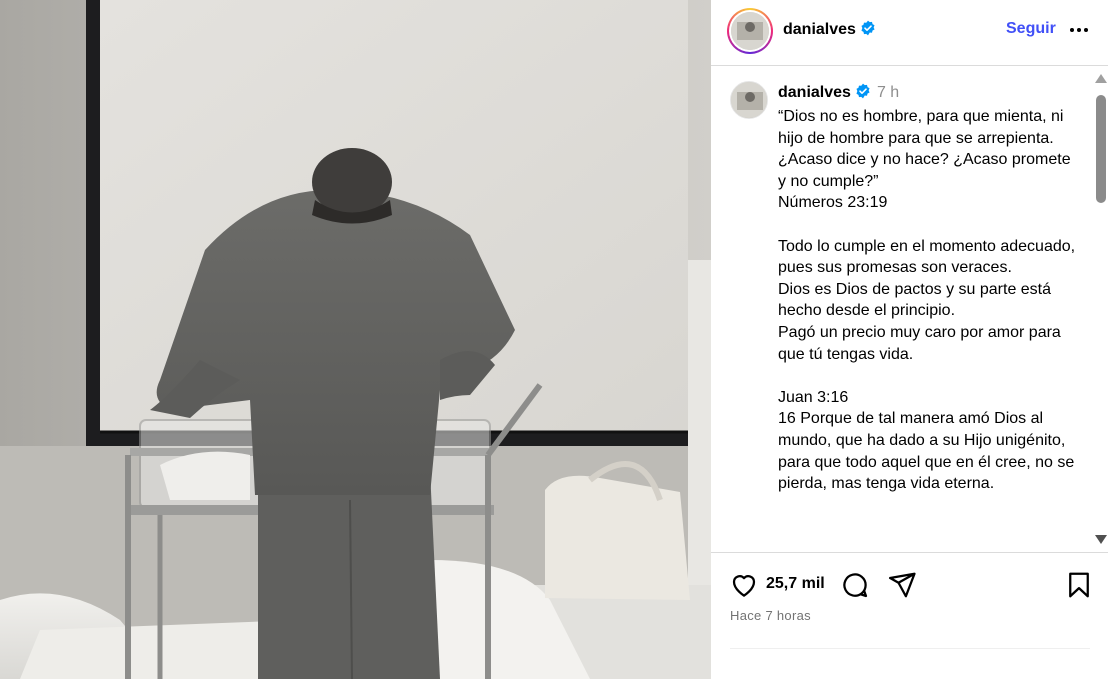 The width and height of the screenshot is (1108, 679). Describe the element at coordinates (829, 29) in the screenshot. I see `author-username: danialves` at that location.